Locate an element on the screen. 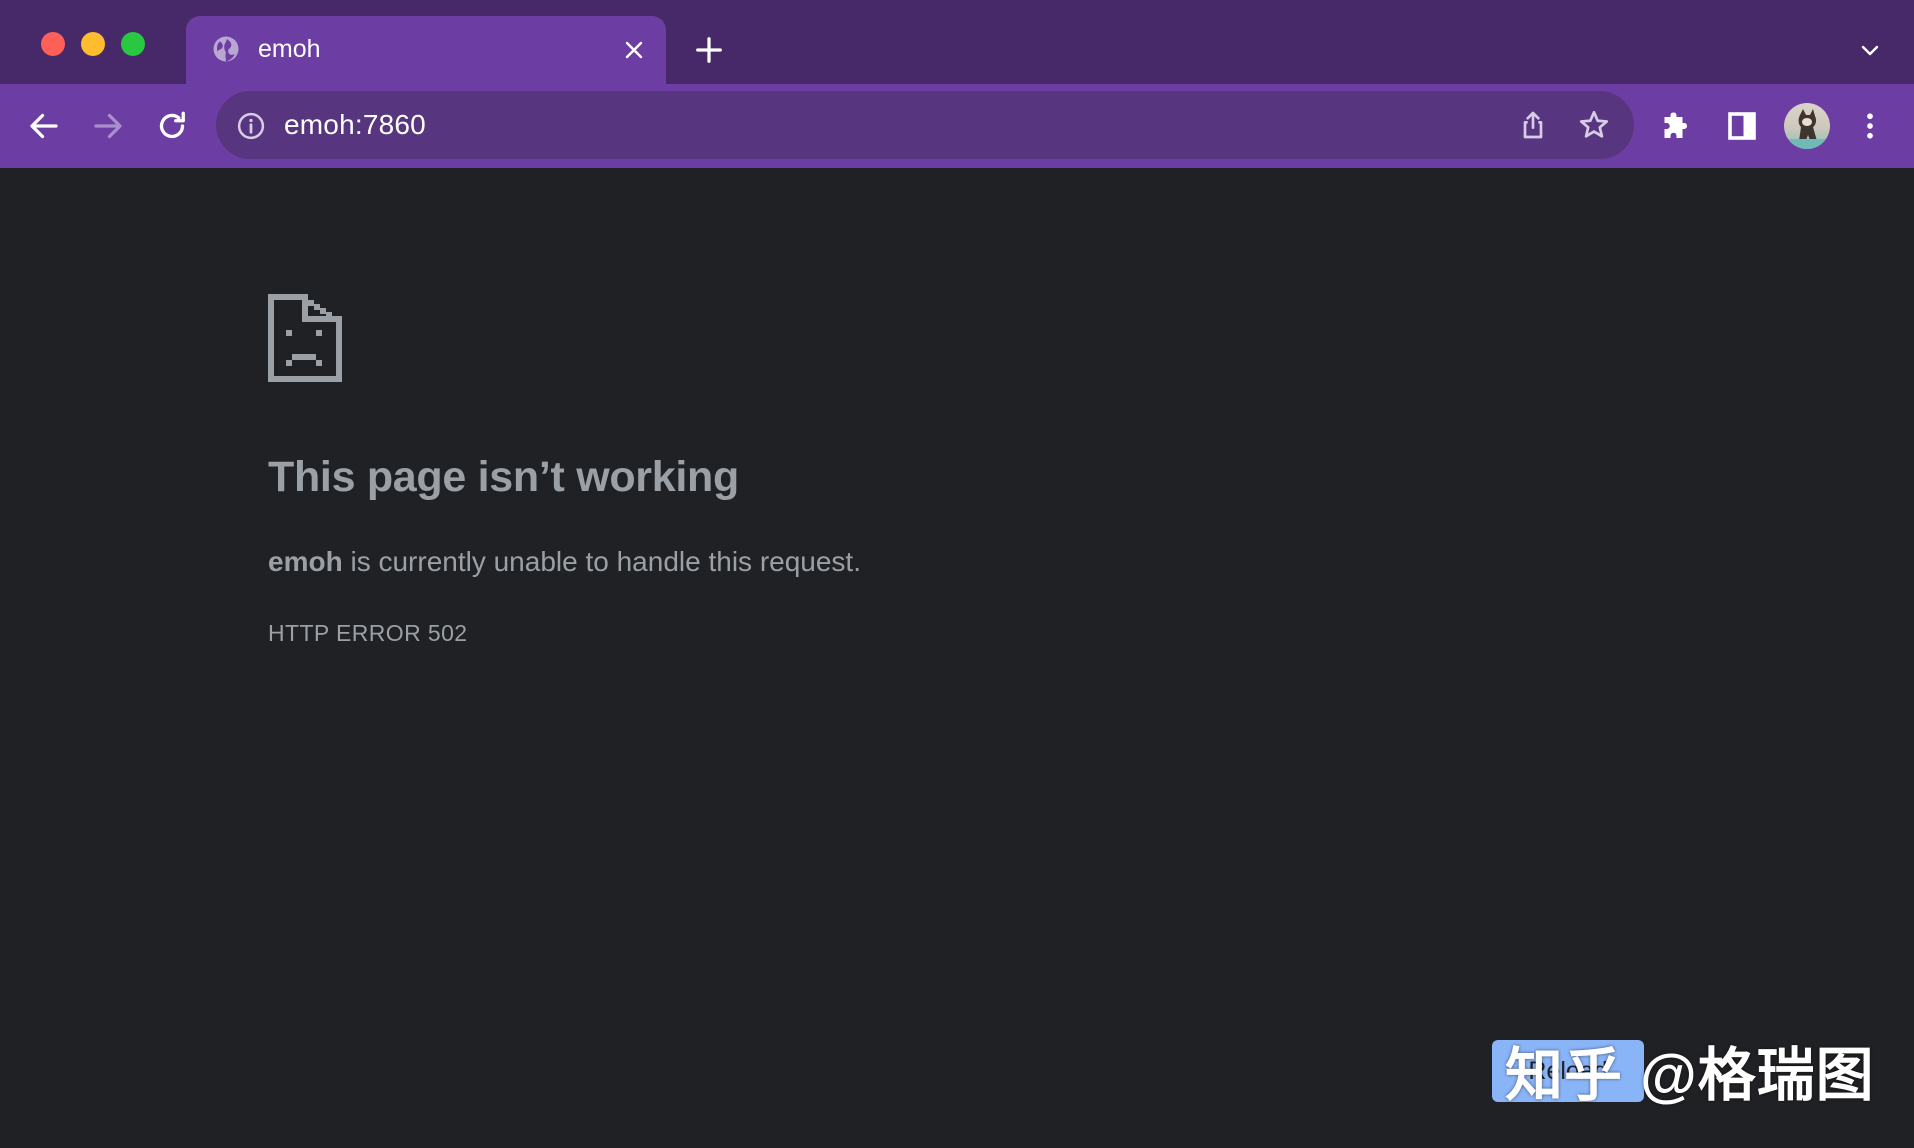 The width and height of the screenshot is (1914, 1148). globe-icon is located at coordinates (226, 49).